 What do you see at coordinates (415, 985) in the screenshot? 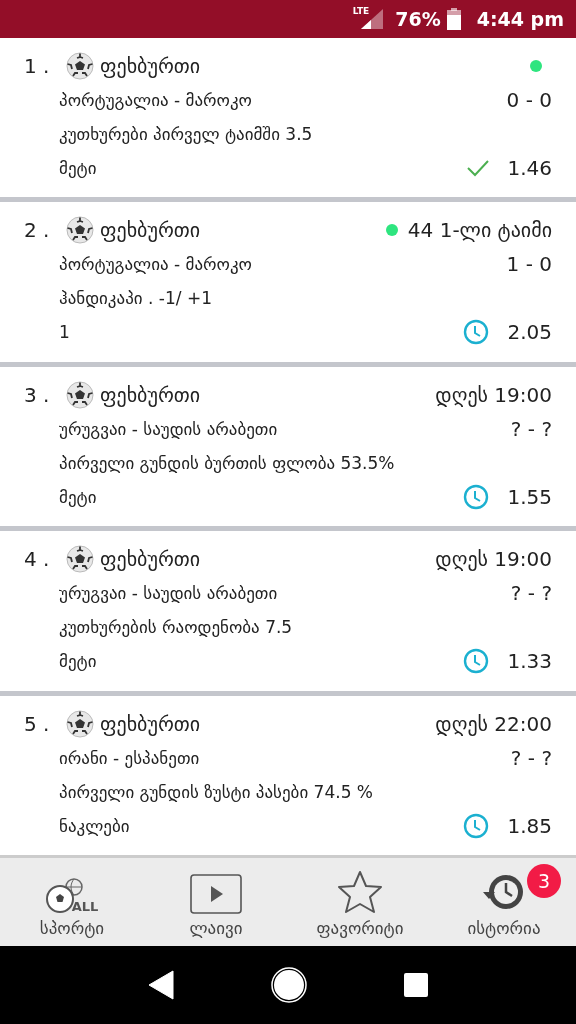
I see `recents-icon` at bounding box center [415, 985].